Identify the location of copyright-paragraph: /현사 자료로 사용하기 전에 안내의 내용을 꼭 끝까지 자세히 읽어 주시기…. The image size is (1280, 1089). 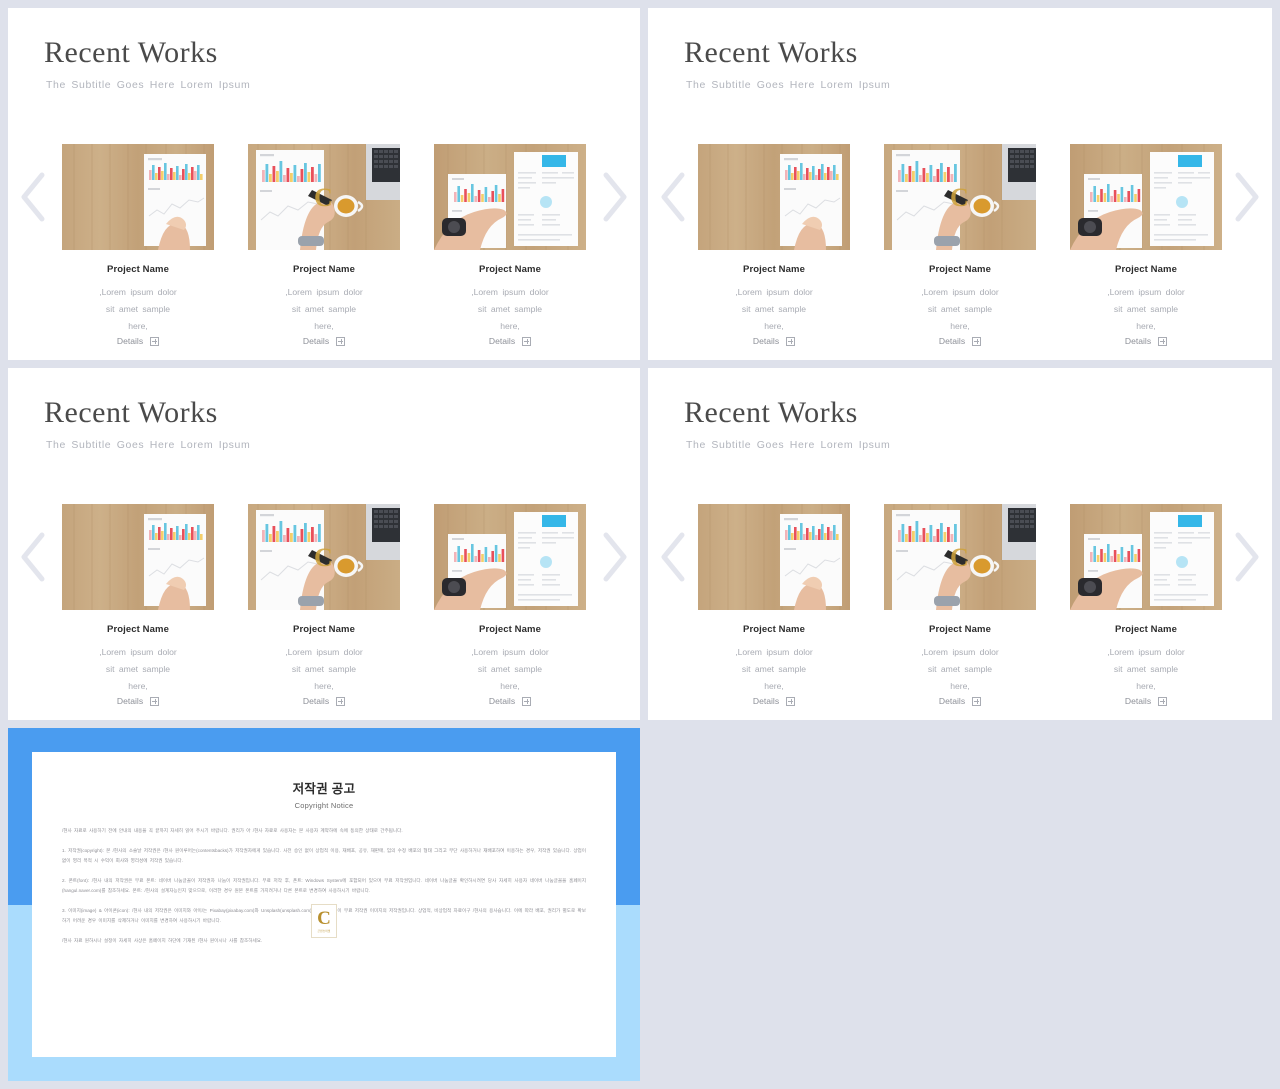
(232, 830).